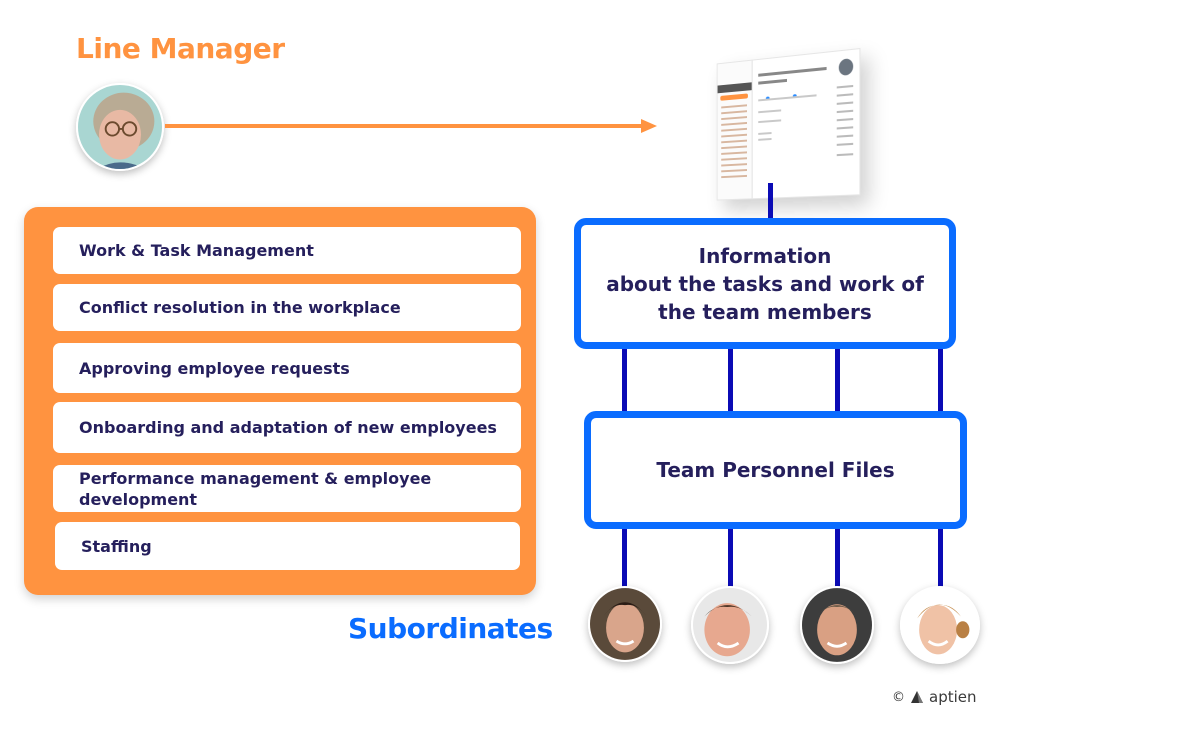 This screenshot has width=1200, height=744. What do you see at coordinates (788, 124) in the screenshot?
I see `app-screenshot-thumbnail` at bounding box center [788, 124].